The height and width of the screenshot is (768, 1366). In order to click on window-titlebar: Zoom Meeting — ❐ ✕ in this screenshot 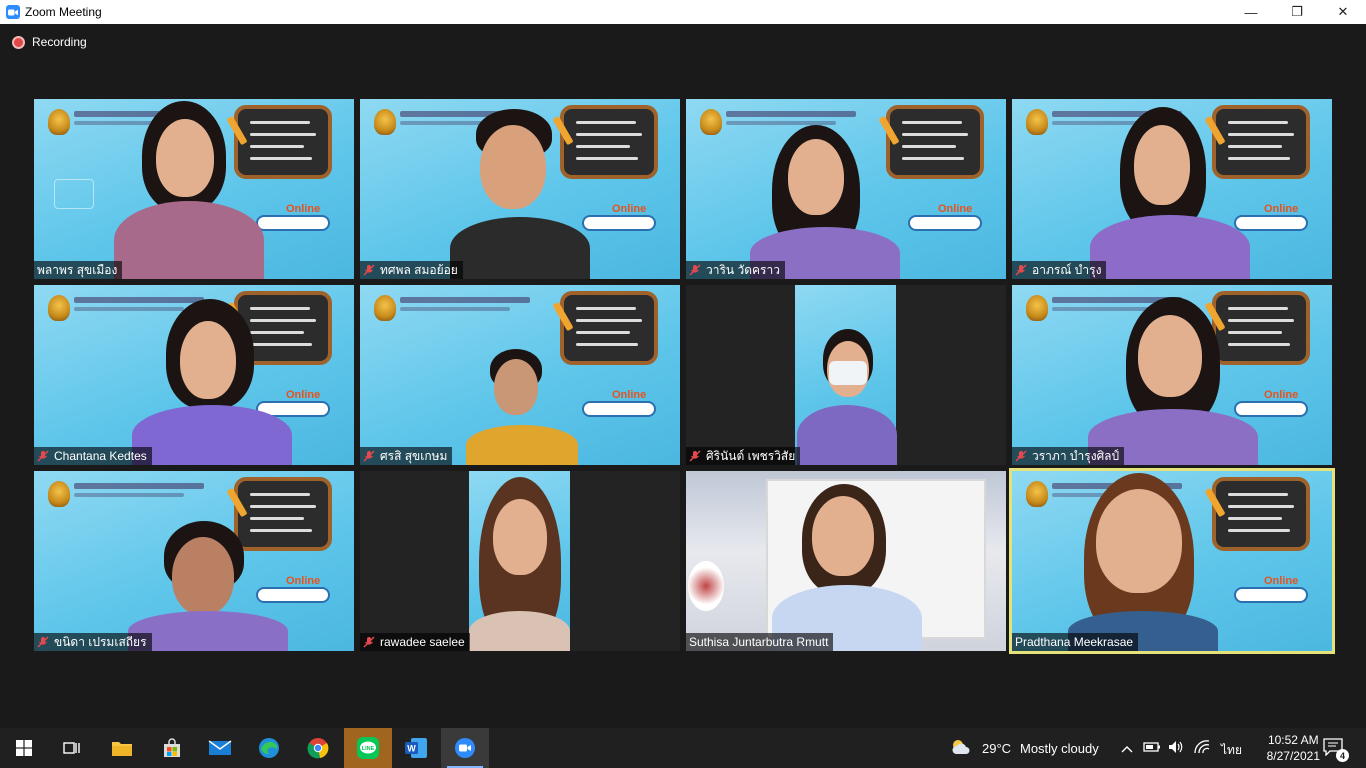, I will do `click(683, 12)`.